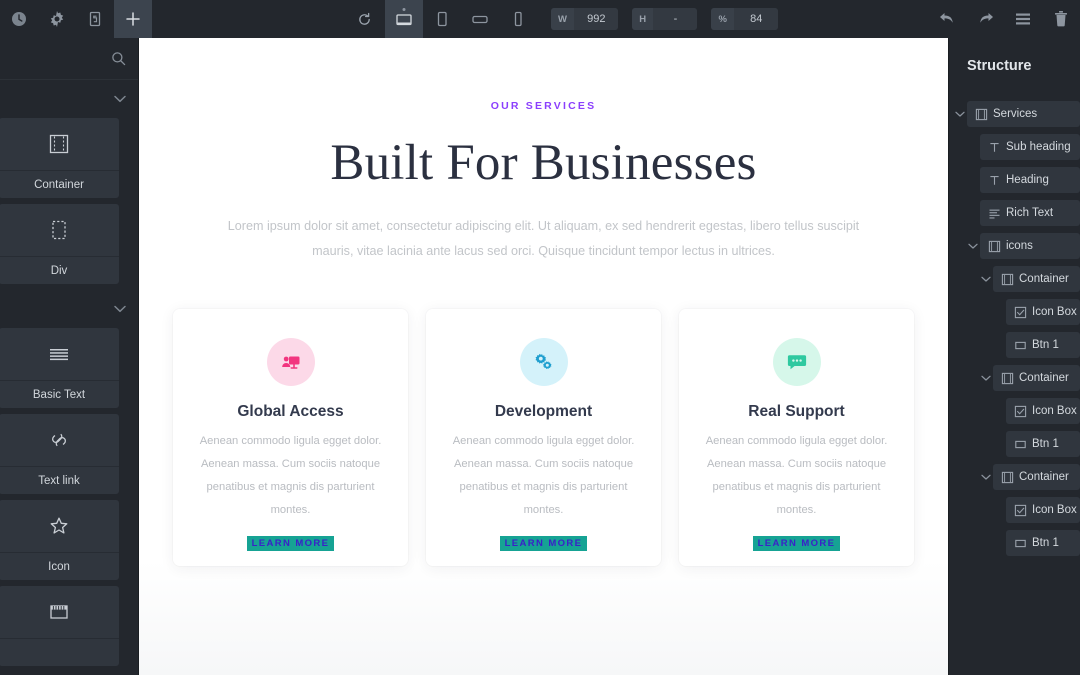  I want to click on card-title: Real Support, so click(796, 412).